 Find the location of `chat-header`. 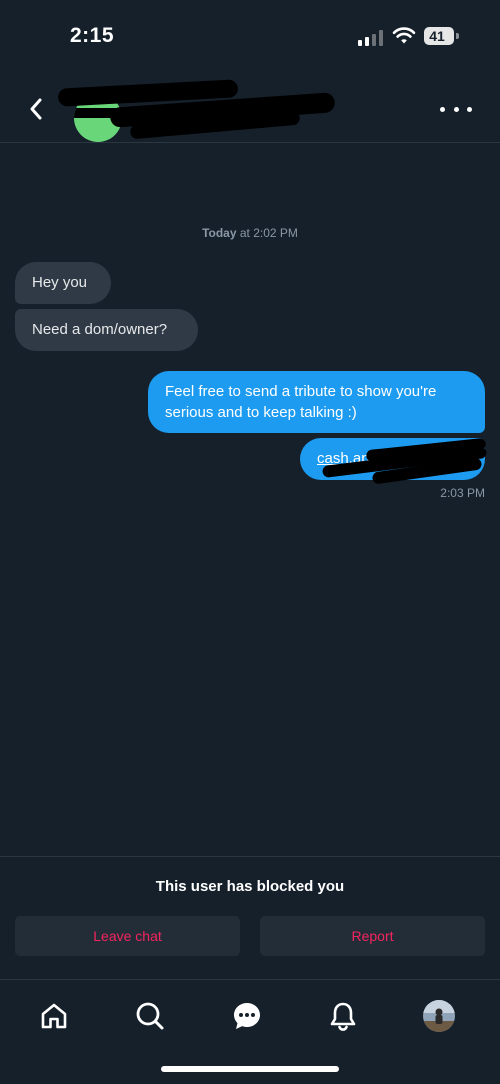

chat-header is located at coordinates (250, 109).